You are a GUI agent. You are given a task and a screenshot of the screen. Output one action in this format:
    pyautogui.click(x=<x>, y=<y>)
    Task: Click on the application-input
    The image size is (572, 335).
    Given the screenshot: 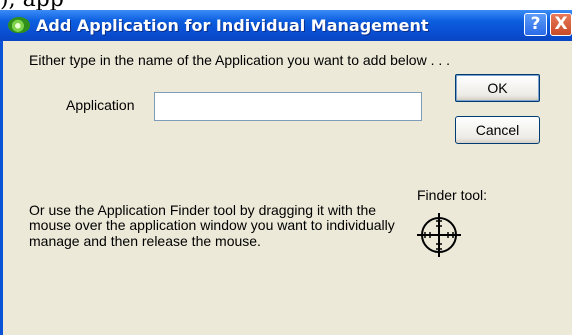 What is the action you would take?
    pyautogui.click(x=288, y=106)
    